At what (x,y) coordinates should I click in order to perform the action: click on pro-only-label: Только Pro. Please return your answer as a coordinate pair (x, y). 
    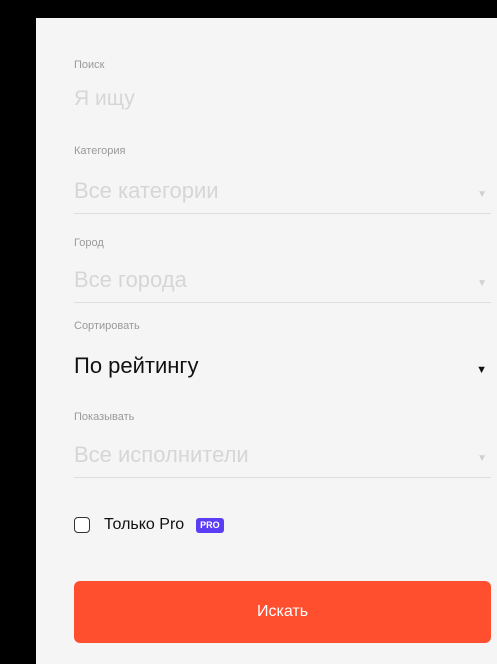
    Looking at the image, I should click on (144, 524).